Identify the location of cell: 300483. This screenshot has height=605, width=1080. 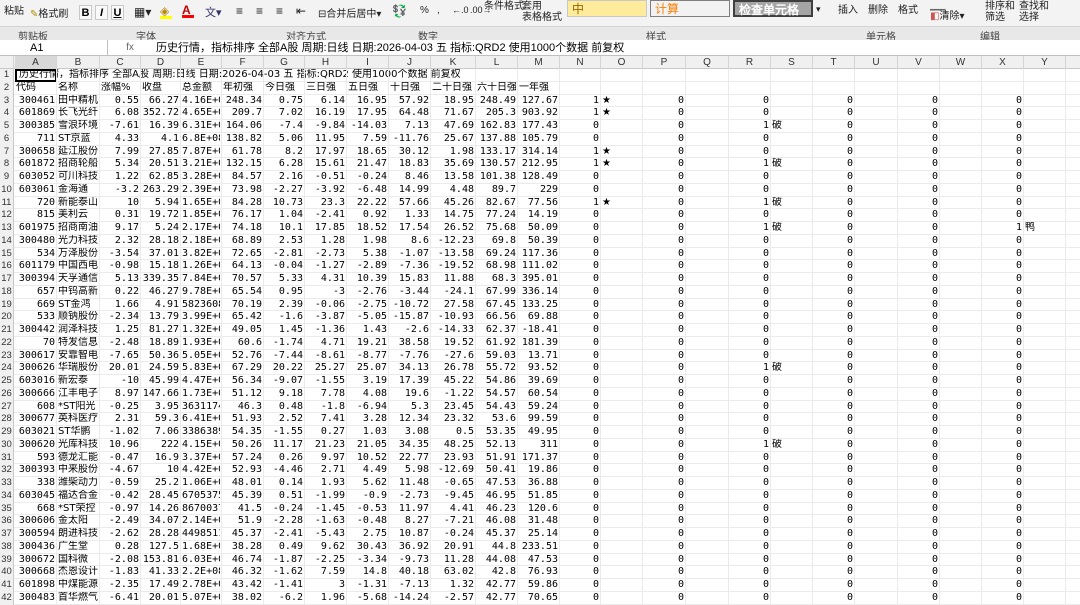
(35, 598).